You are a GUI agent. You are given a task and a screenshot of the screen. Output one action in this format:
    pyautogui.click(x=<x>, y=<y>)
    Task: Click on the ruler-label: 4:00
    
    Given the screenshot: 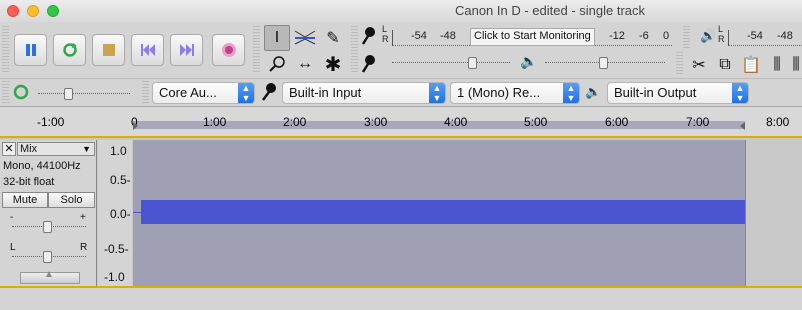 What is the action you would take?
    pyautogui.click(x=456, y=122)
    